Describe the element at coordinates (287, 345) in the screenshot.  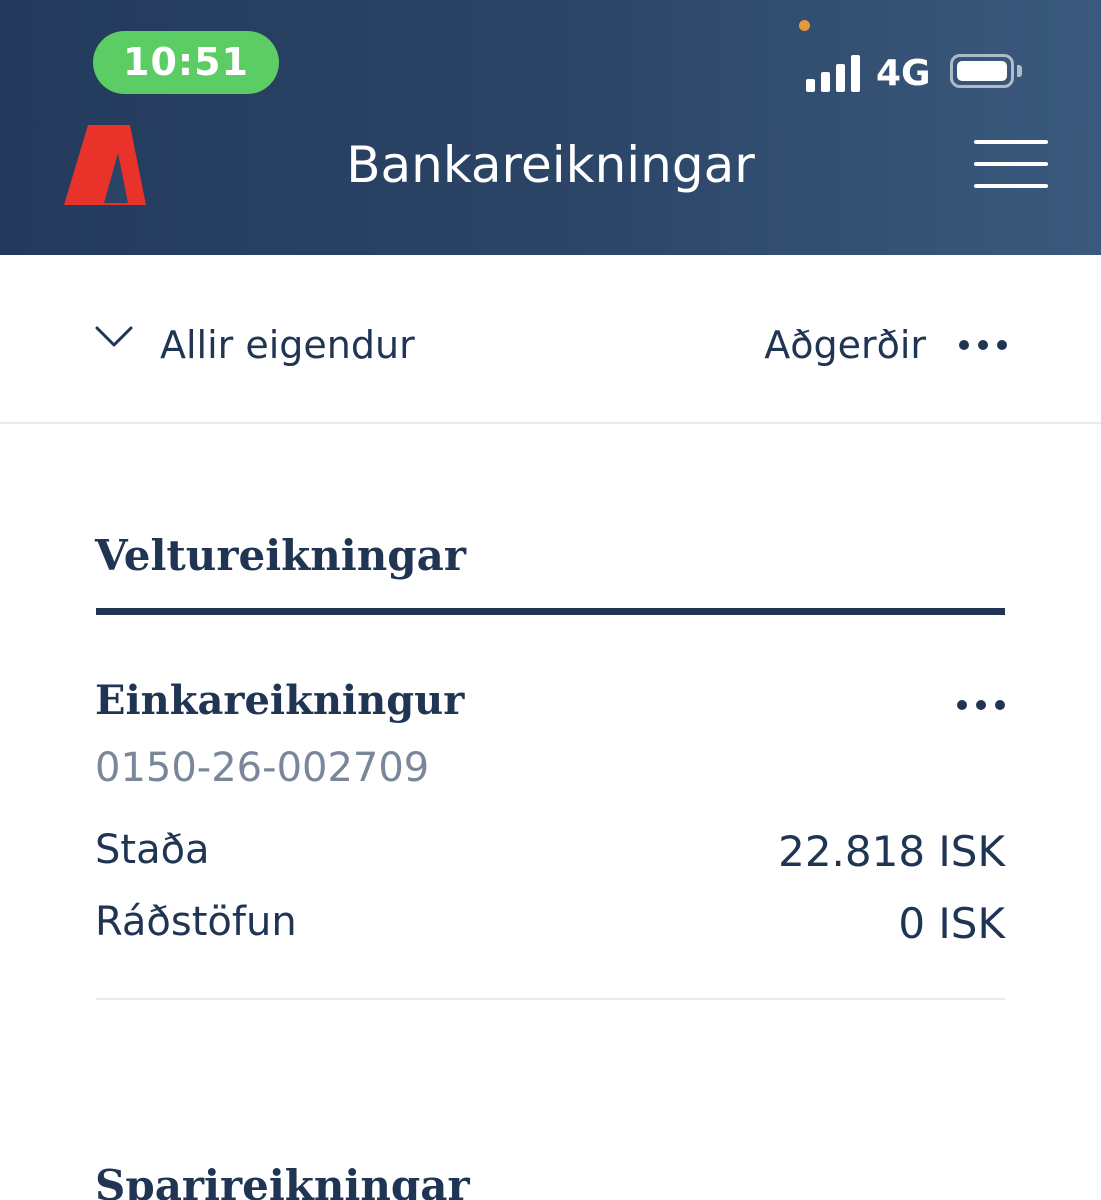
I see `owner-filter-label: Allir eigendur` at that location.